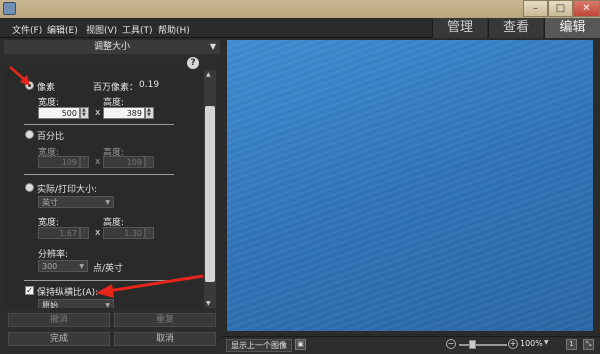 The image size is (600, 354). Describe the element at coordinates (149, 113) in the screenshot. I see `pixels-height-stepper` at that location.